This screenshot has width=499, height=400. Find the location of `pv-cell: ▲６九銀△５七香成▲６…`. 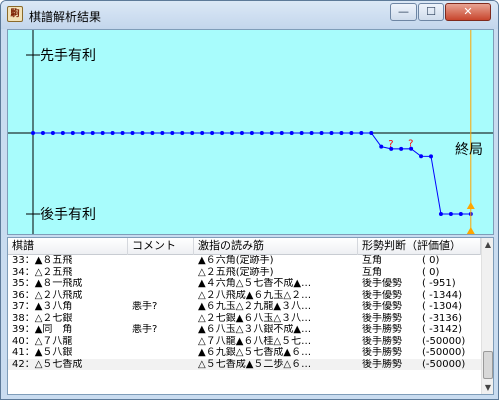

pv-cell: ▲６九銀△５七香成▲６… is located at coordinates (255, 352).